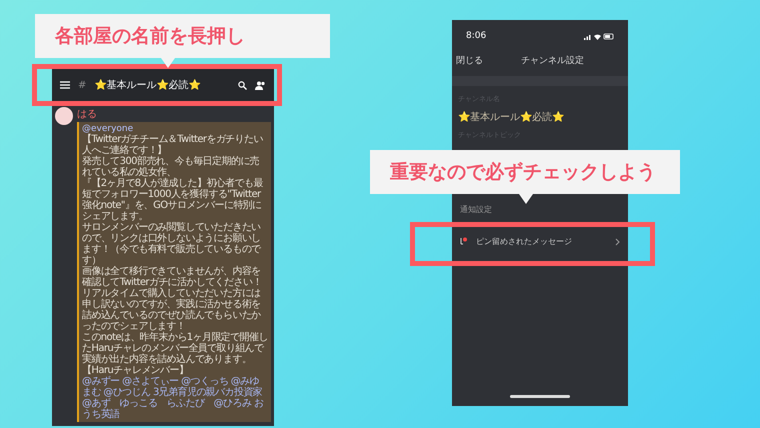 This screenshot has height=428, width=760. I want to click on message-text: 【Twitterガチチーム＆Twitterをガチりたい人へご連絡です！】, so click(173, 145).